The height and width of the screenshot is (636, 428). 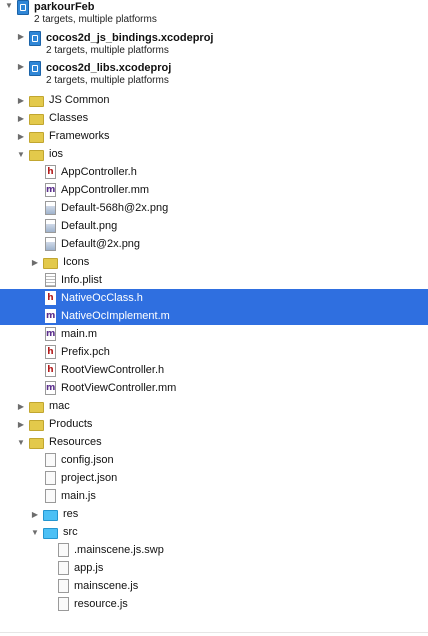 I want to click on group-icons: ▶ Icons, so click(x=214, y=262).